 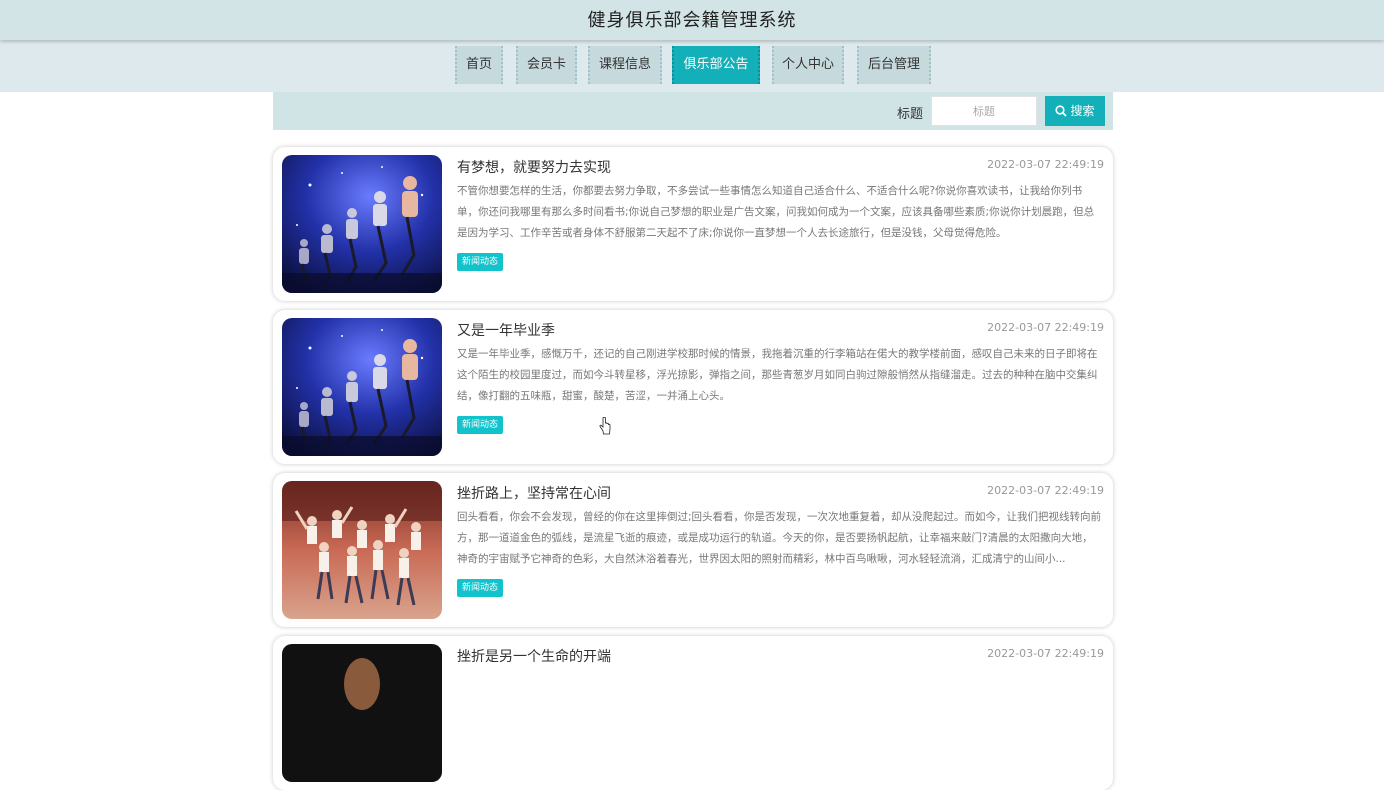 I want to click on search-icon, so click(x=1061, y=111).